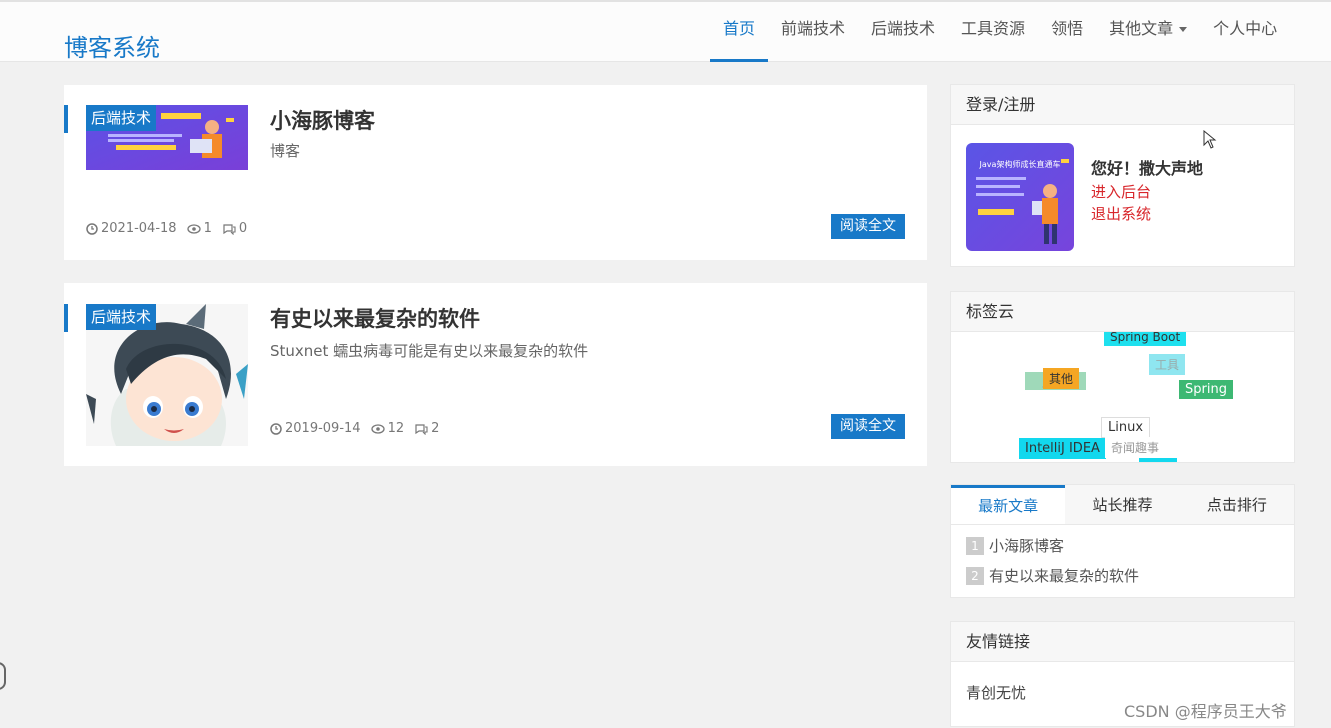 The width and height of the screenshot is (1331, 728). What do you see at coordinates (435, 428) in the screenshot?
I see `meta-comments-text: 2` at bounding box center [435, 428].